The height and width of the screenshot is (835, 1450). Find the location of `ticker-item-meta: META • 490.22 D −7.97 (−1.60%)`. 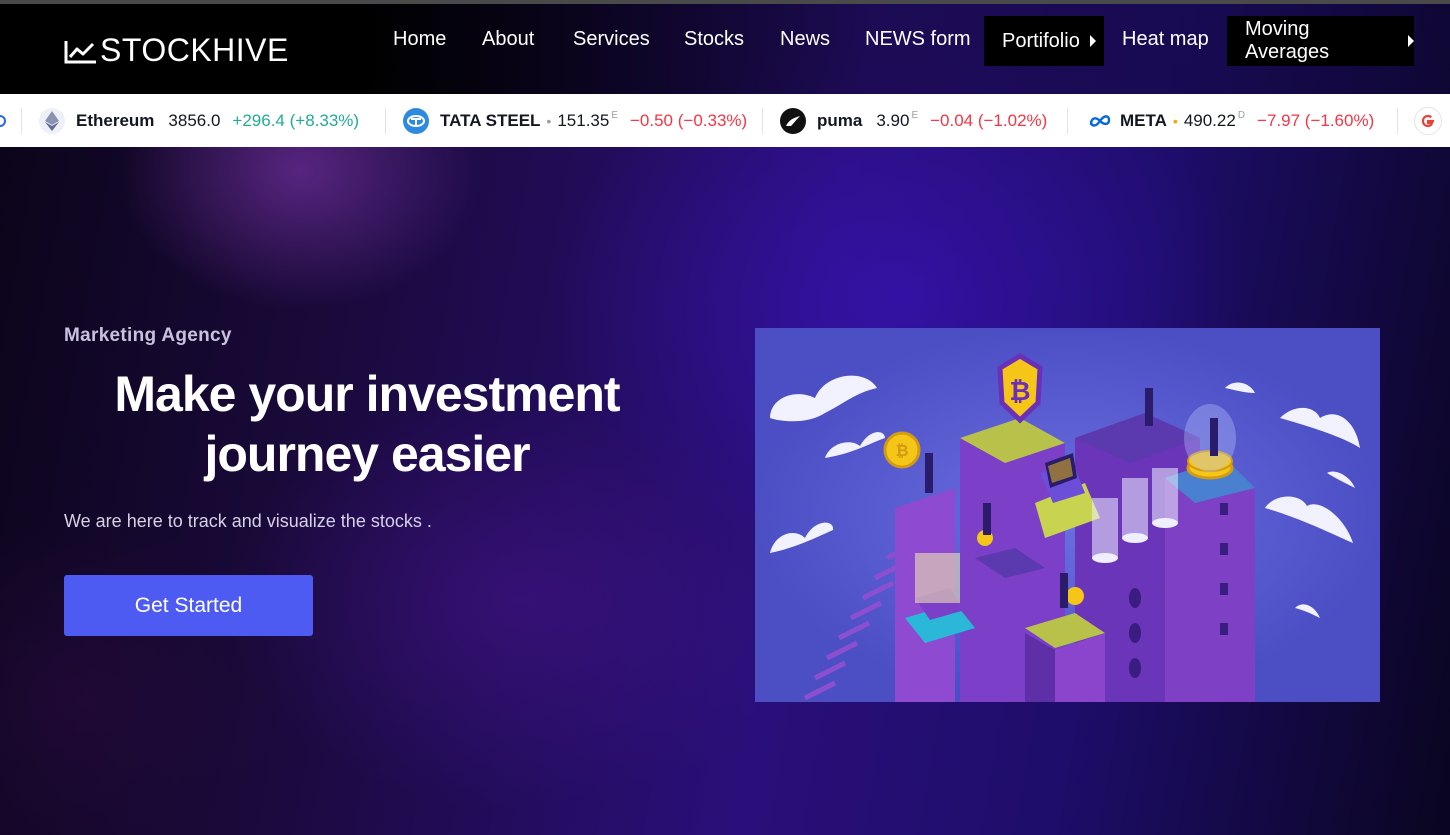

ticker-item-meta: META • 490.22 D −7.97 (−1.60%) is located at coordinates (1230, 120).